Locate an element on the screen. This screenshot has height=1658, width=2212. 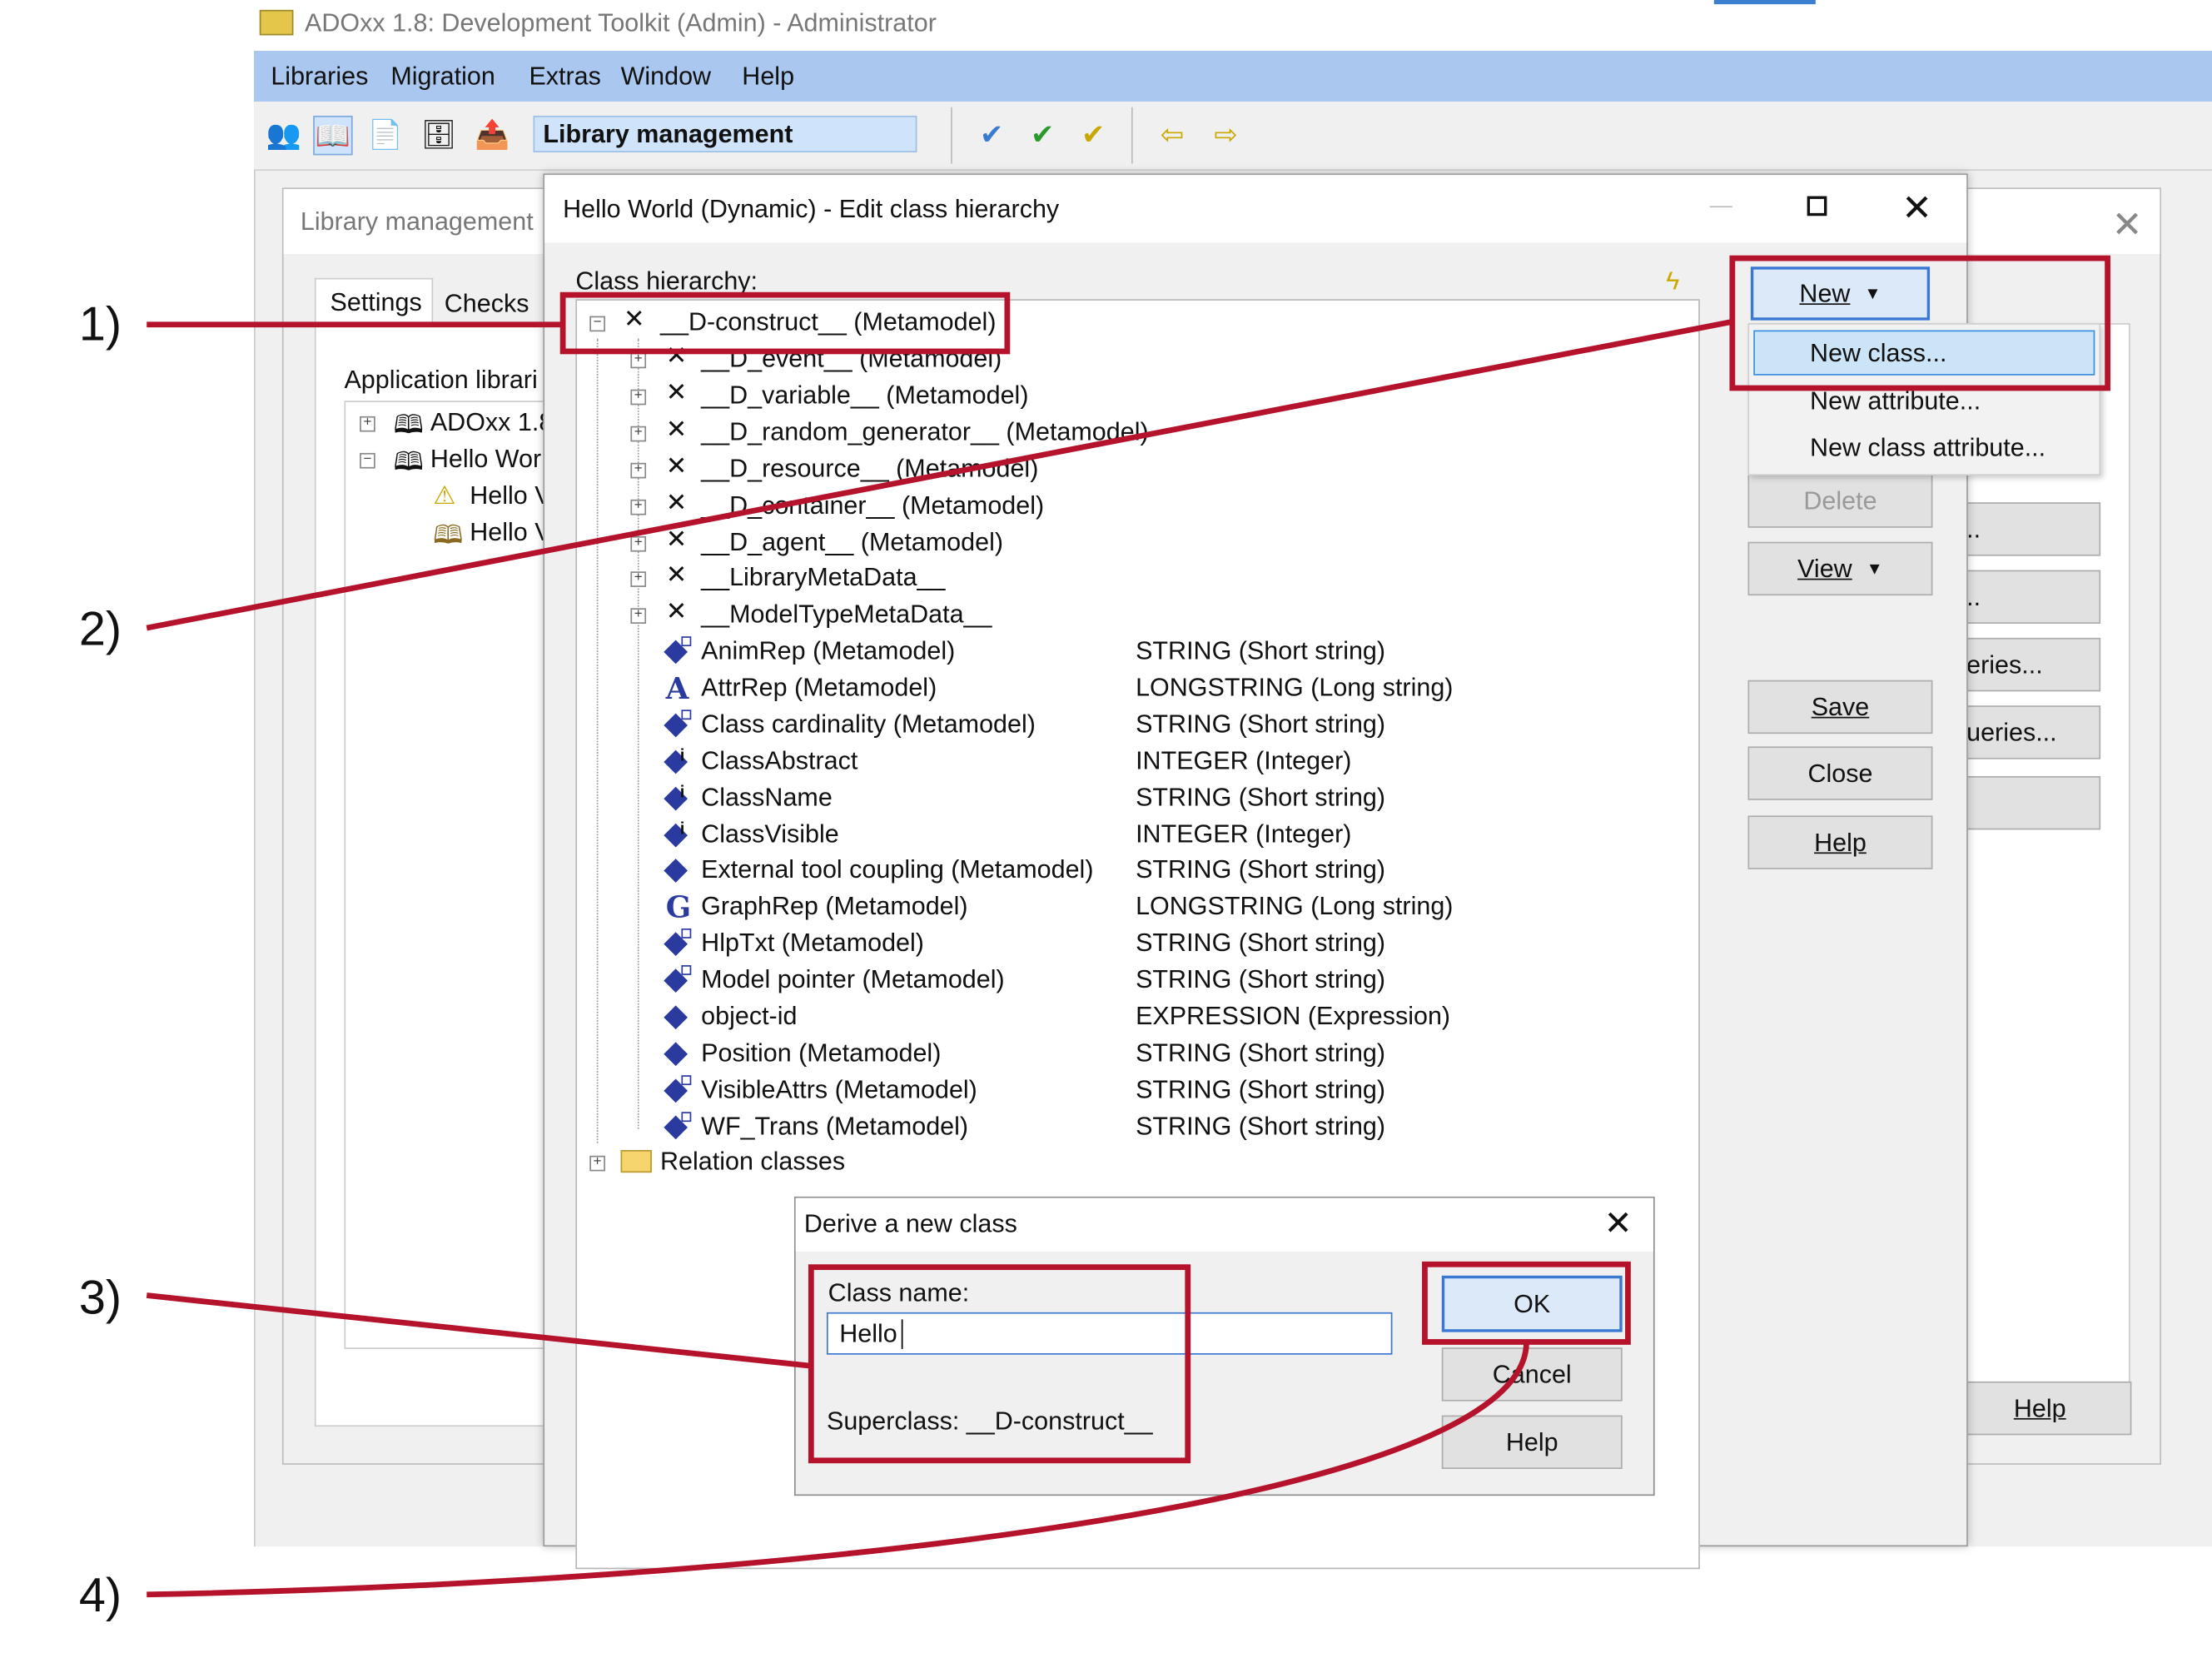
step-label-1: 1) is located at coordinates (100, 324).